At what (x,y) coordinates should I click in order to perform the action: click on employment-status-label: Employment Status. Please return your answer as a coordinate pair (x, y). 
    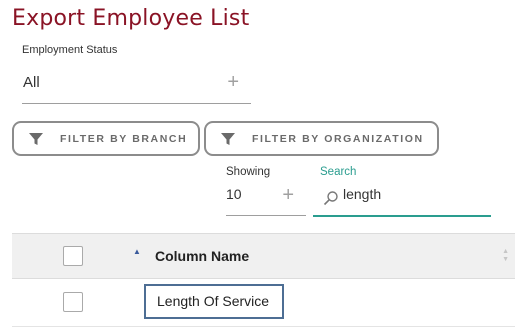
    Looking at the image, I should click on (70, 50).